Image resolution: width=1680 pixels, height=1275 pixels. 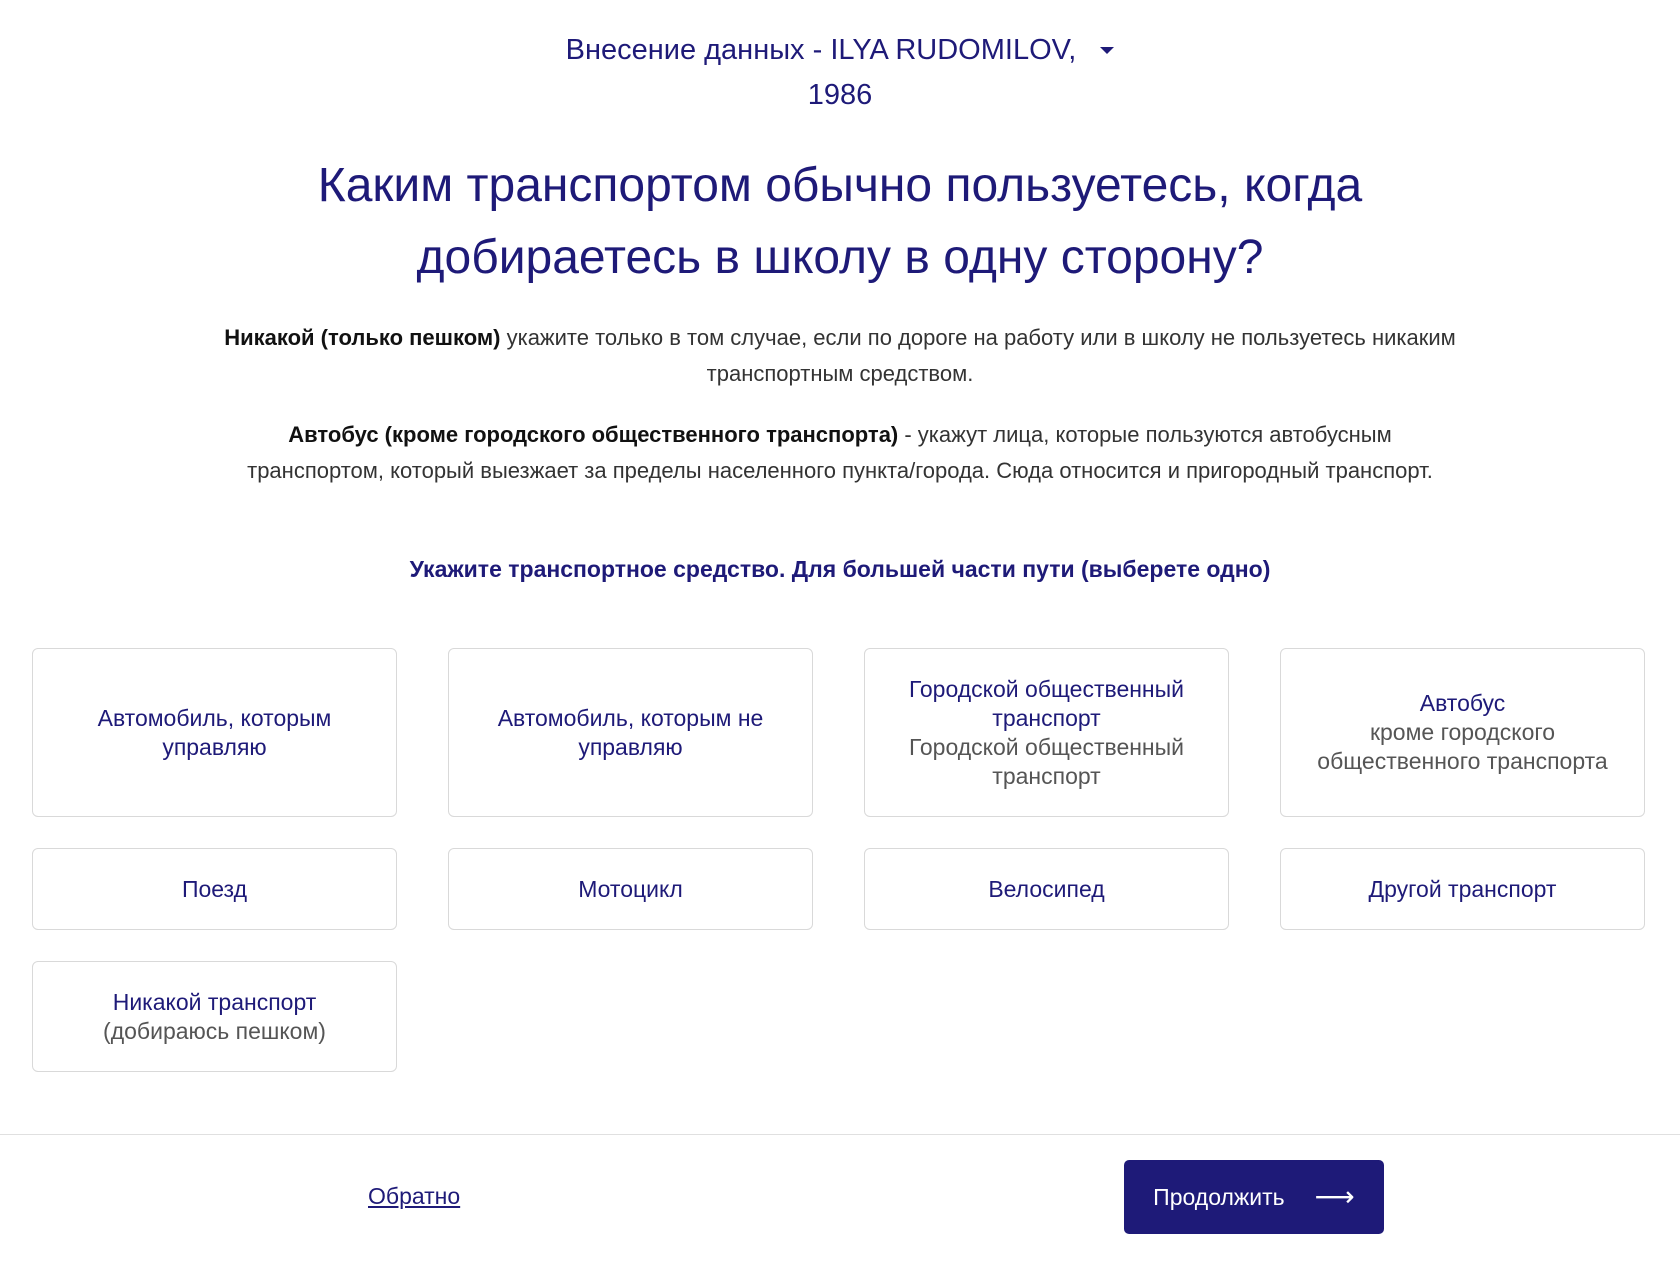 I want to click on header-title: Внесение данных - ILYA RUDOMILOV,, so click(x=821, y=50).